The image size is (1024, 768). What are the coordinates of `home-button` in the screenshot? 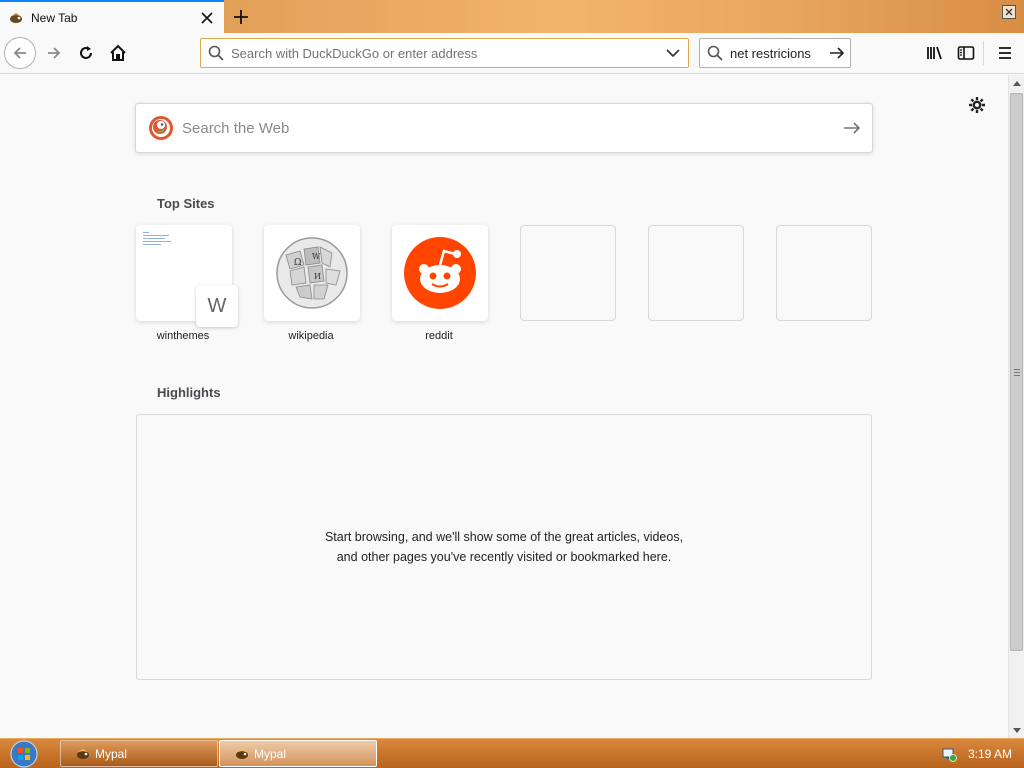 It's located at (118, 53).